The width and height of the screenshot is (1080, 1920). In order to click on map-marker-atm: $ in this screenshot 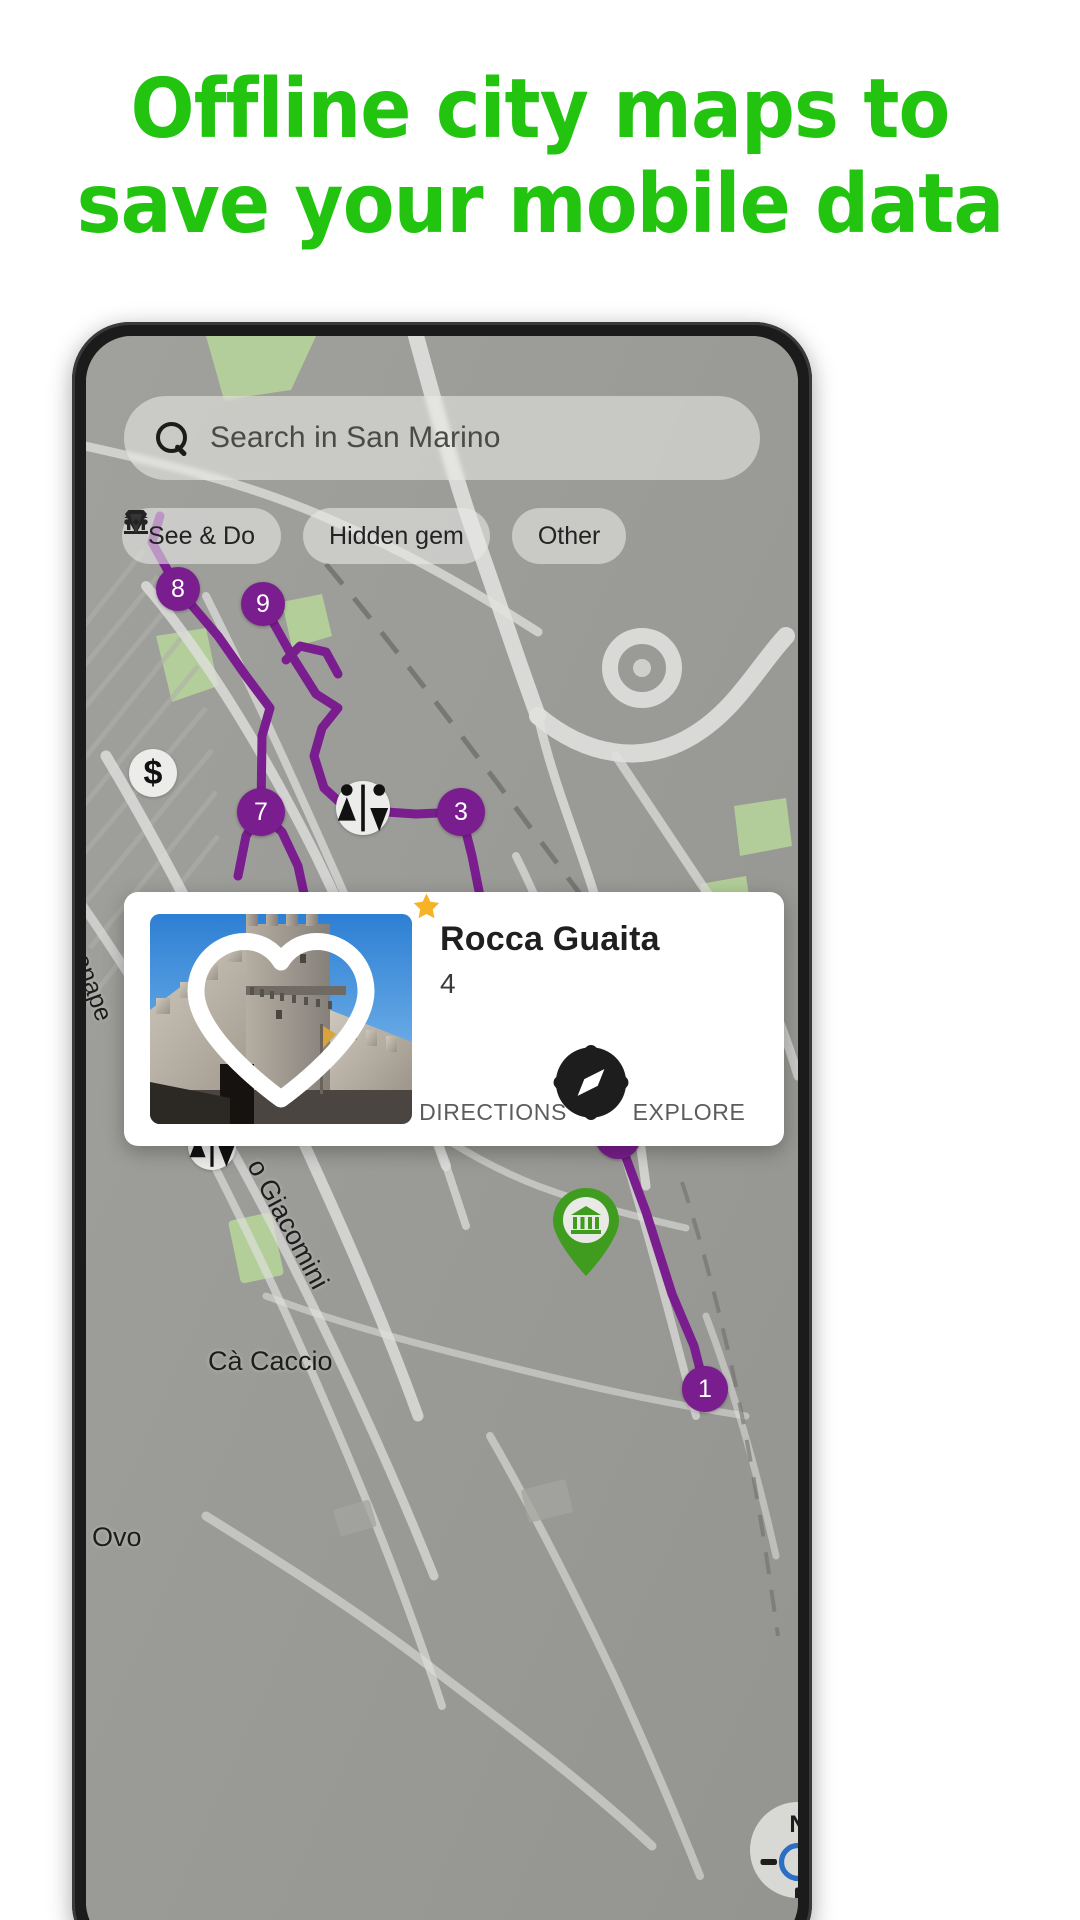, I will do `click(153, 773)`.